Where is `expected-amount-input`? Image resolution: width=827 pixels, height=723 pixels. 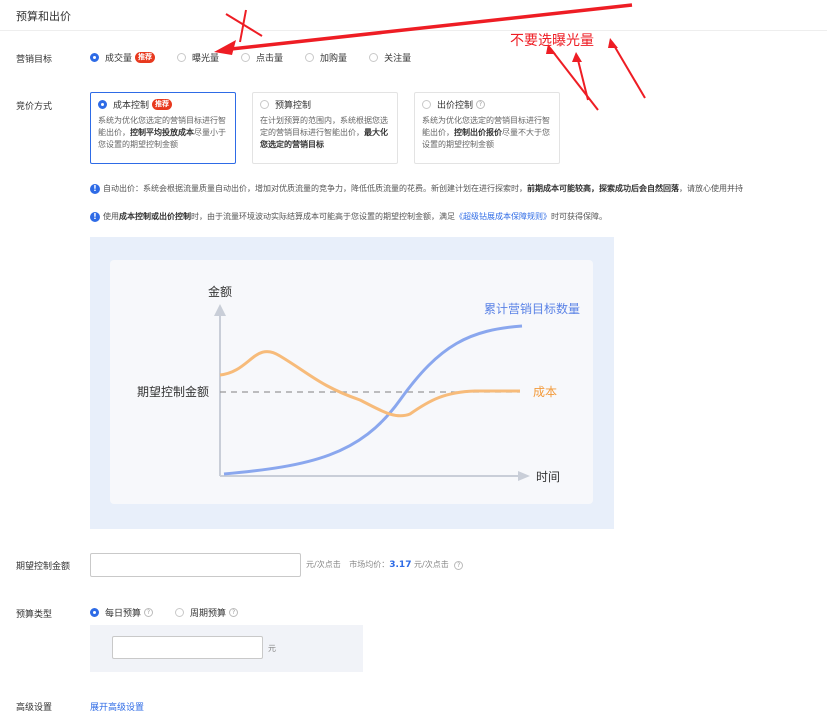 expected-amount-input is located at coordinates (195, 565).